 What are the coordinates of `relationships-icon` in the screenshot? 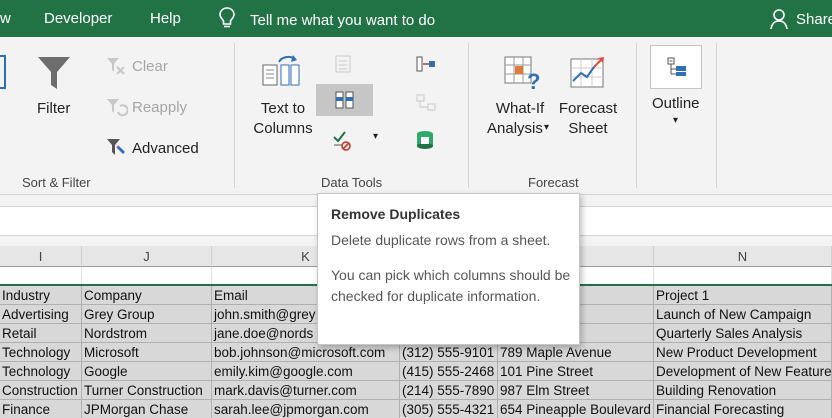 It's located at (426, 103).